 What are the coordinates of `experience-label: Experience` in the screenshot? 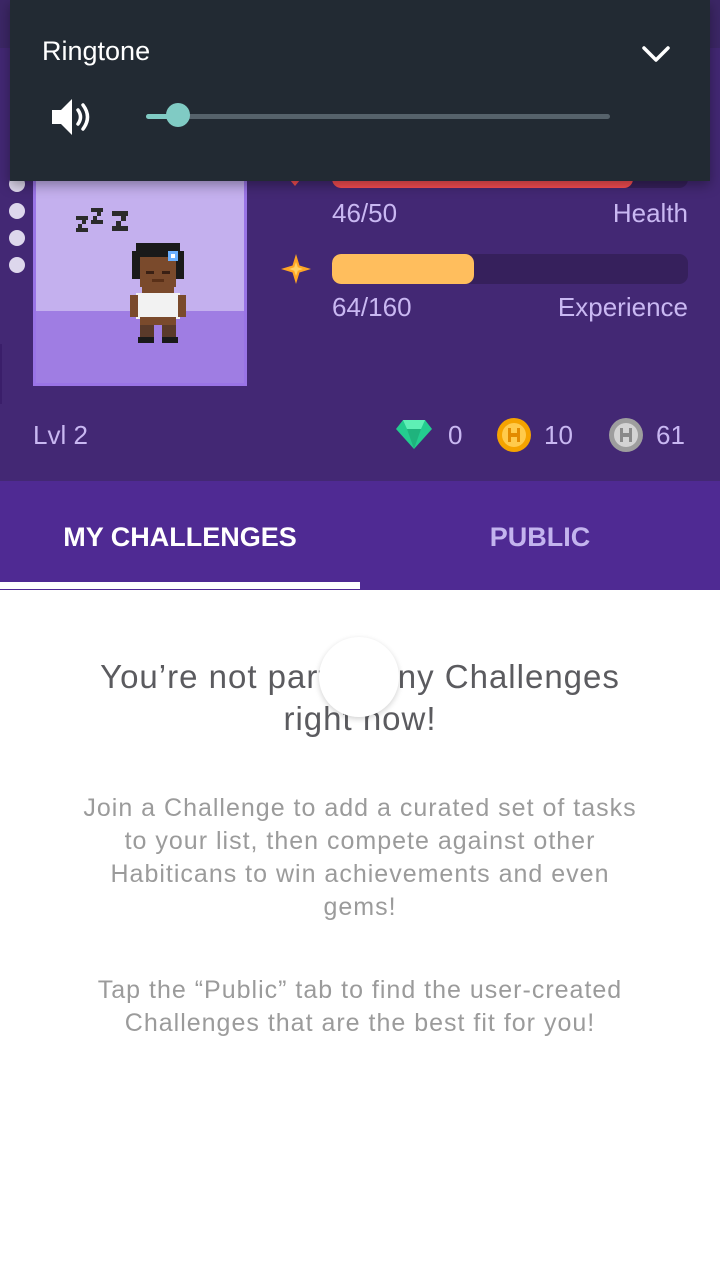 It's located at (622, 307).